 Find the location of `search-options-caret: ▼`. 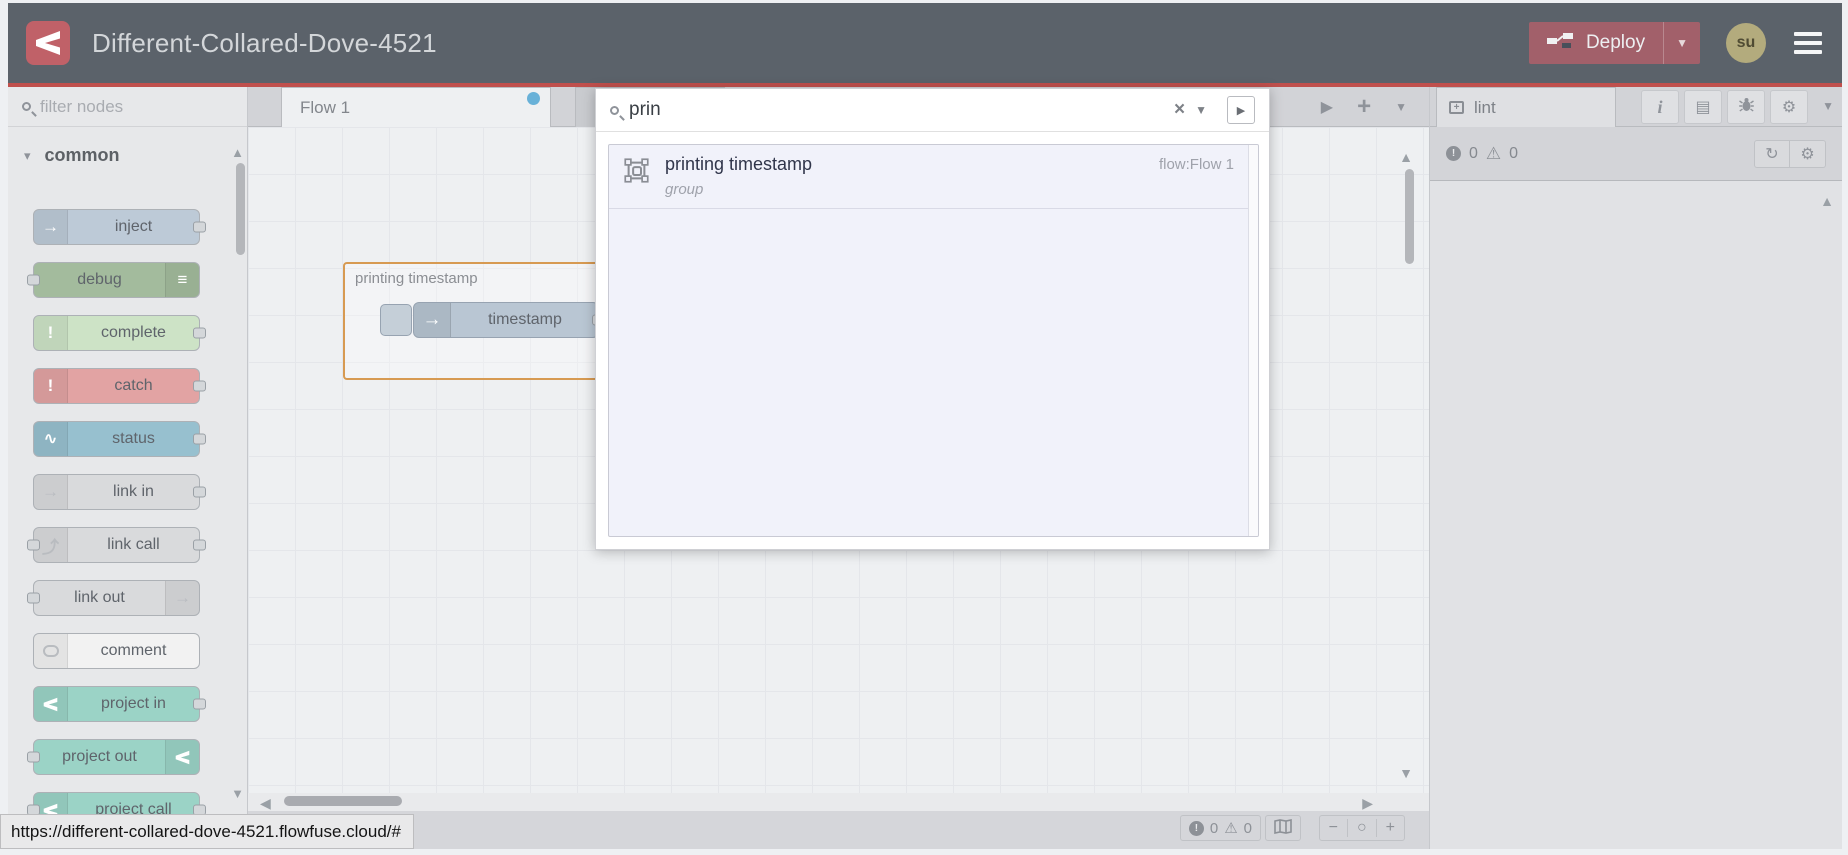

search-options-caret: ▼ is located at coordinates (1201, 110).